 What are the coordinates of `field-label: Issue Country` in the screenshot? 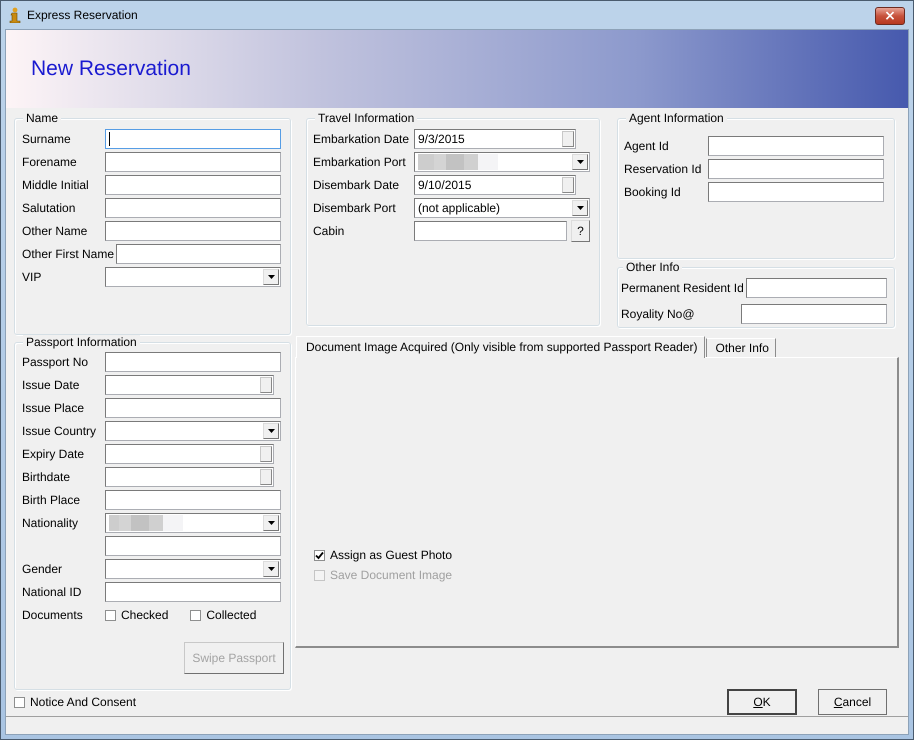 It's located at (60, 431).